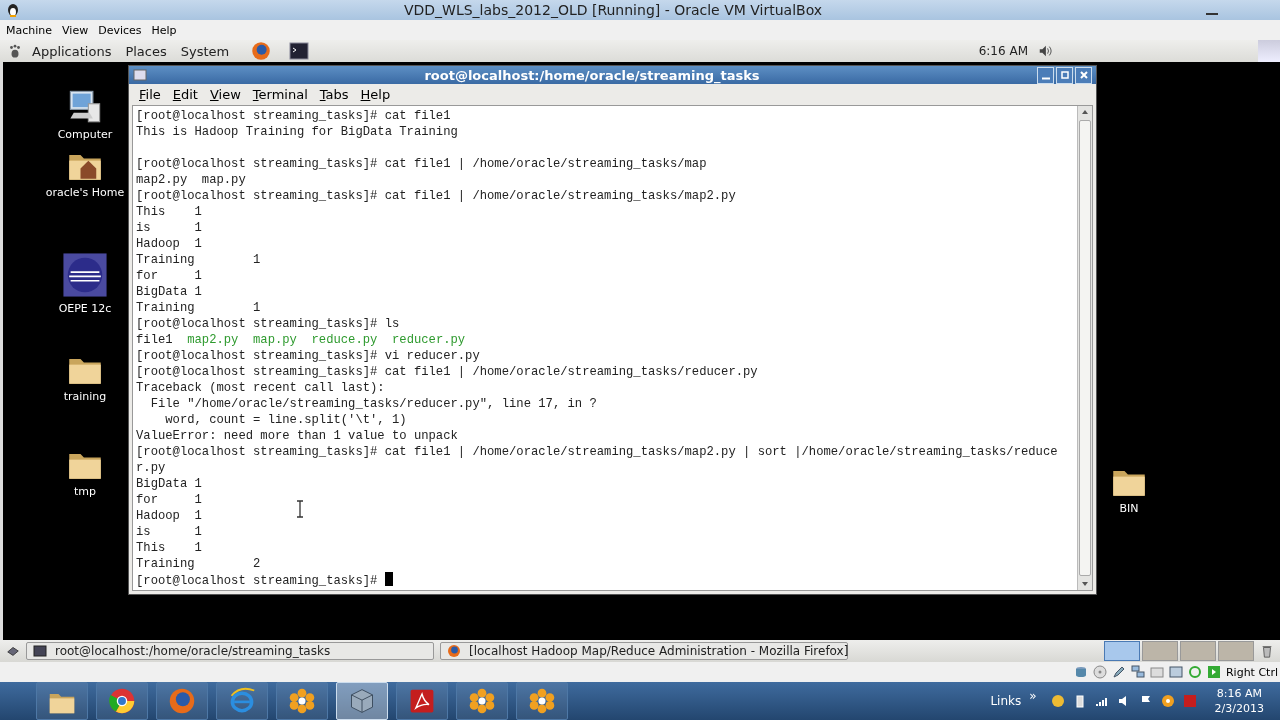 The height and width of the screenshot is (720, 1280). What do you see at coordinates (213, 340) in the screenshot?
I see `file-name: map2.py` at bounding box center [213, 340].